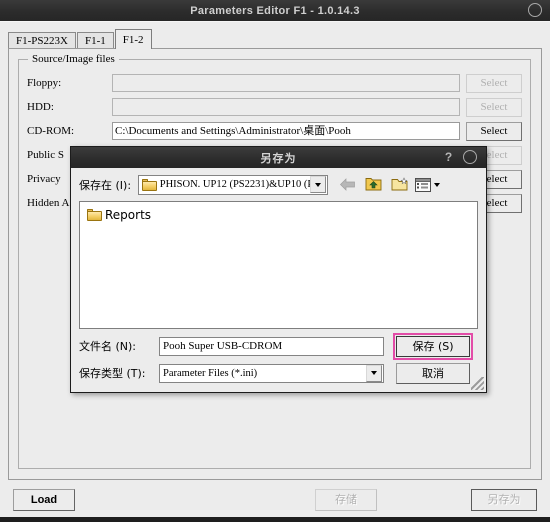  I want to click on tab-f1-2: F1-2, so click(133, 39).